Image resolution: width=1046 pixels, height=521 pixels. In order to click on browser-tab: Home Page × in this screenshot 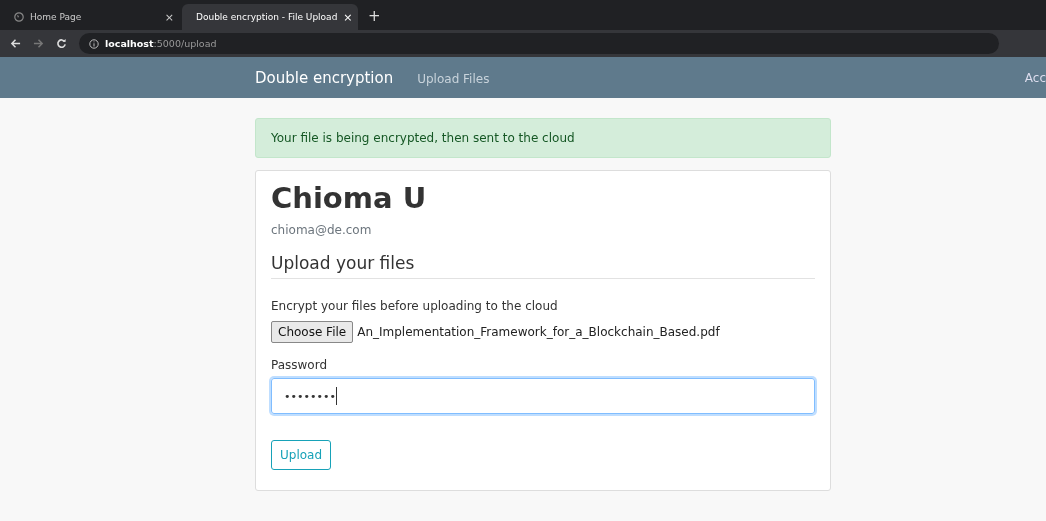, I will do `click(94, 17)`.